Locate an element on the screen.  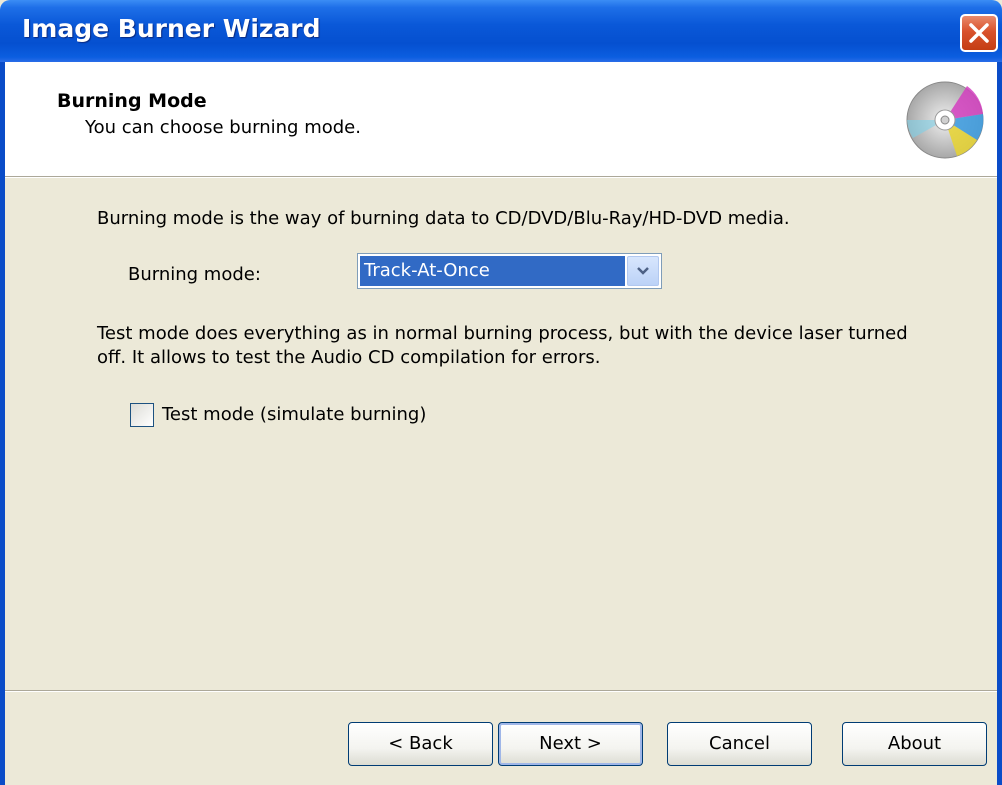
dropdown-button is located at coordinates (643, 271).